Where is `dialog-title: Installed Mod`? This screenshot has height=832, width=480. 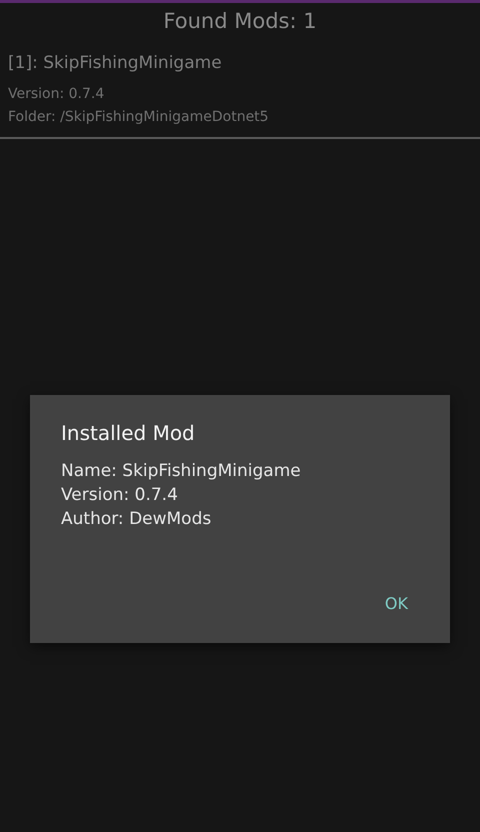 dialog-title: Installed Mod is located at coordinates (128, 433).